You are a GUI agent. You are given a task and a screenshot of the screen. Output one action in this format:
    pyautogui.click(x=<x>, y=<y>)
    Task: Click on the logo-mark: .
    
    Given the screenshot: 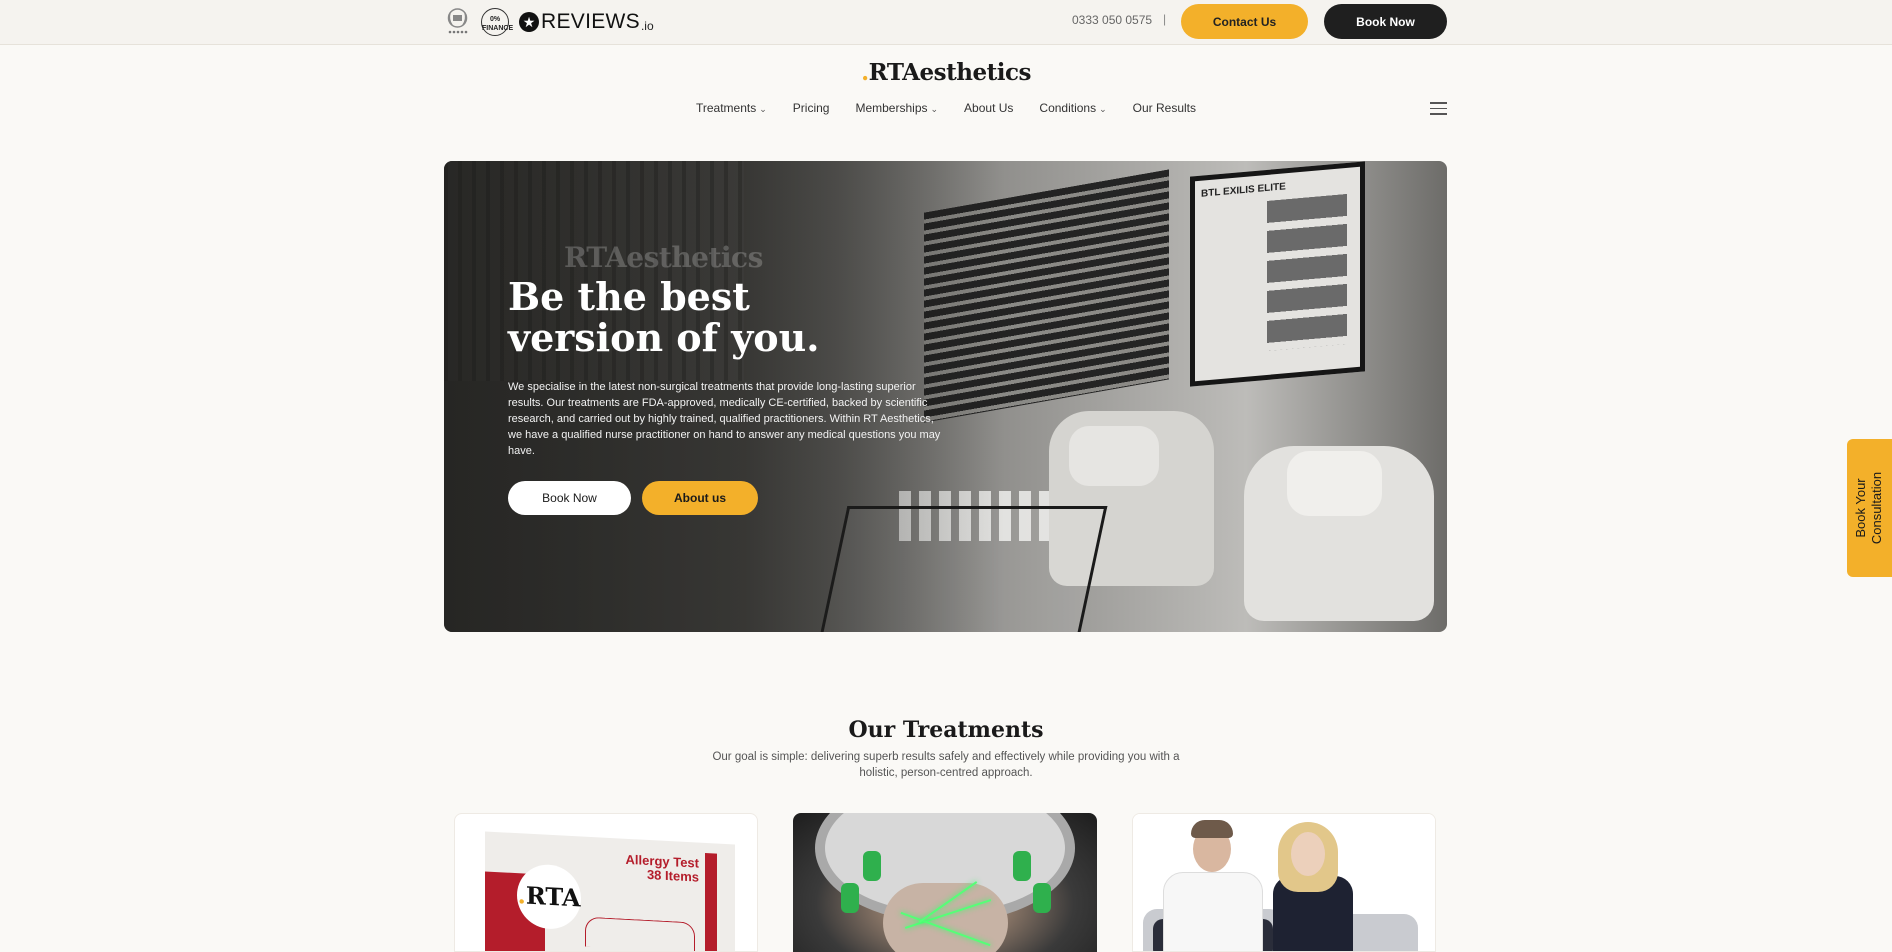 What is the action you would take?
    pyautogui.click(x=865, y=72)
    